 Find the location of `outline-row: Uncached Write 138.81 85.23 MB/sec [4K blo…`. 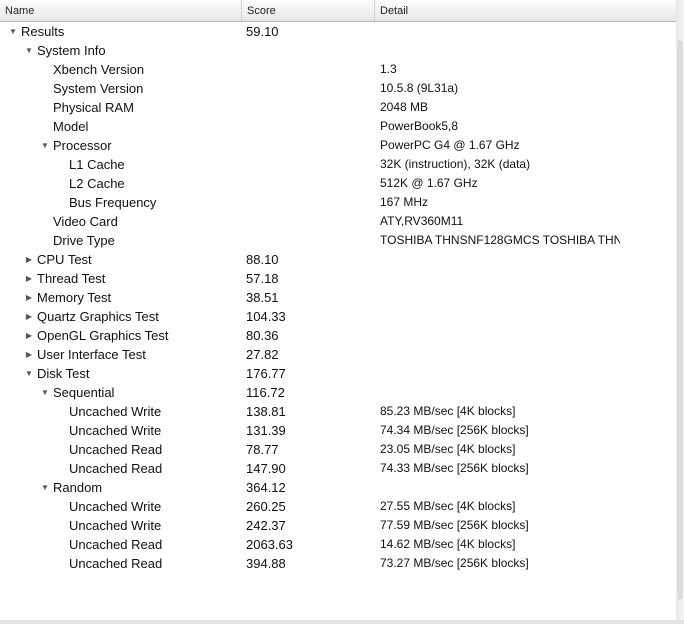

outline-row: Uncached Write 138.81 85.23 MB/sec [4K blo… is located at coordinates (338, 411).